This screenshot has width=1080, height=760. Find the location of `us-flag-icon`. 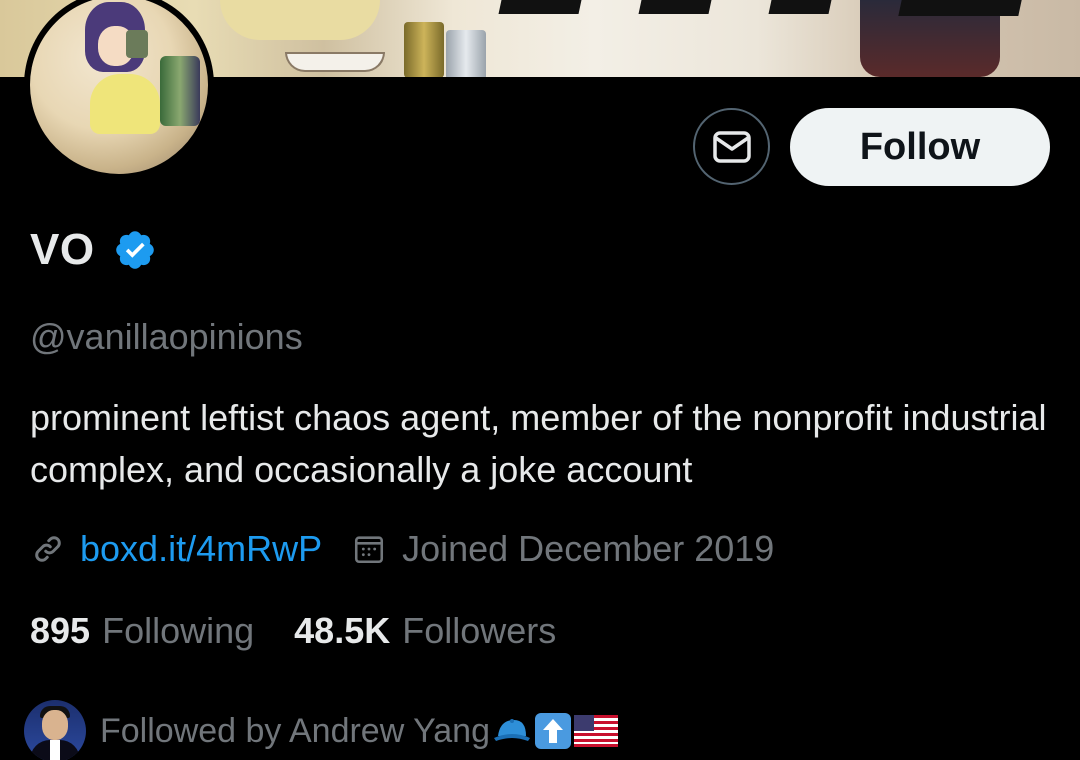

us-flag-icon is located at coordinates (596, 731).